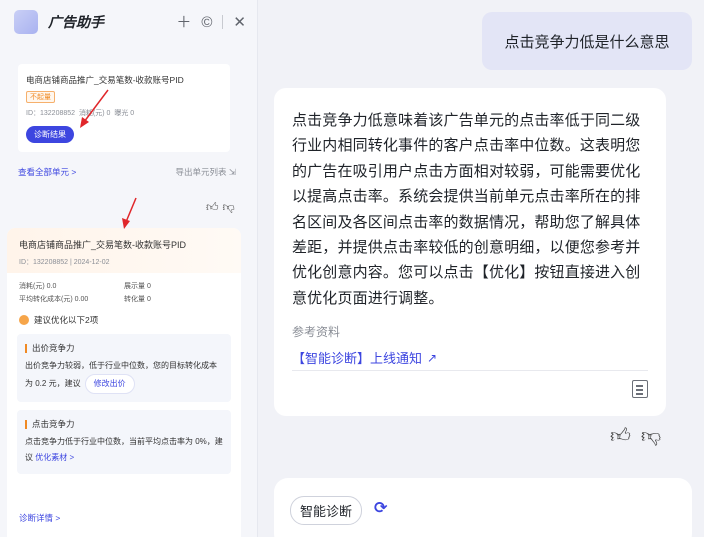  I want to click on export-unit-list-link: 导出单元列表 ⇲, so click(205, 172).